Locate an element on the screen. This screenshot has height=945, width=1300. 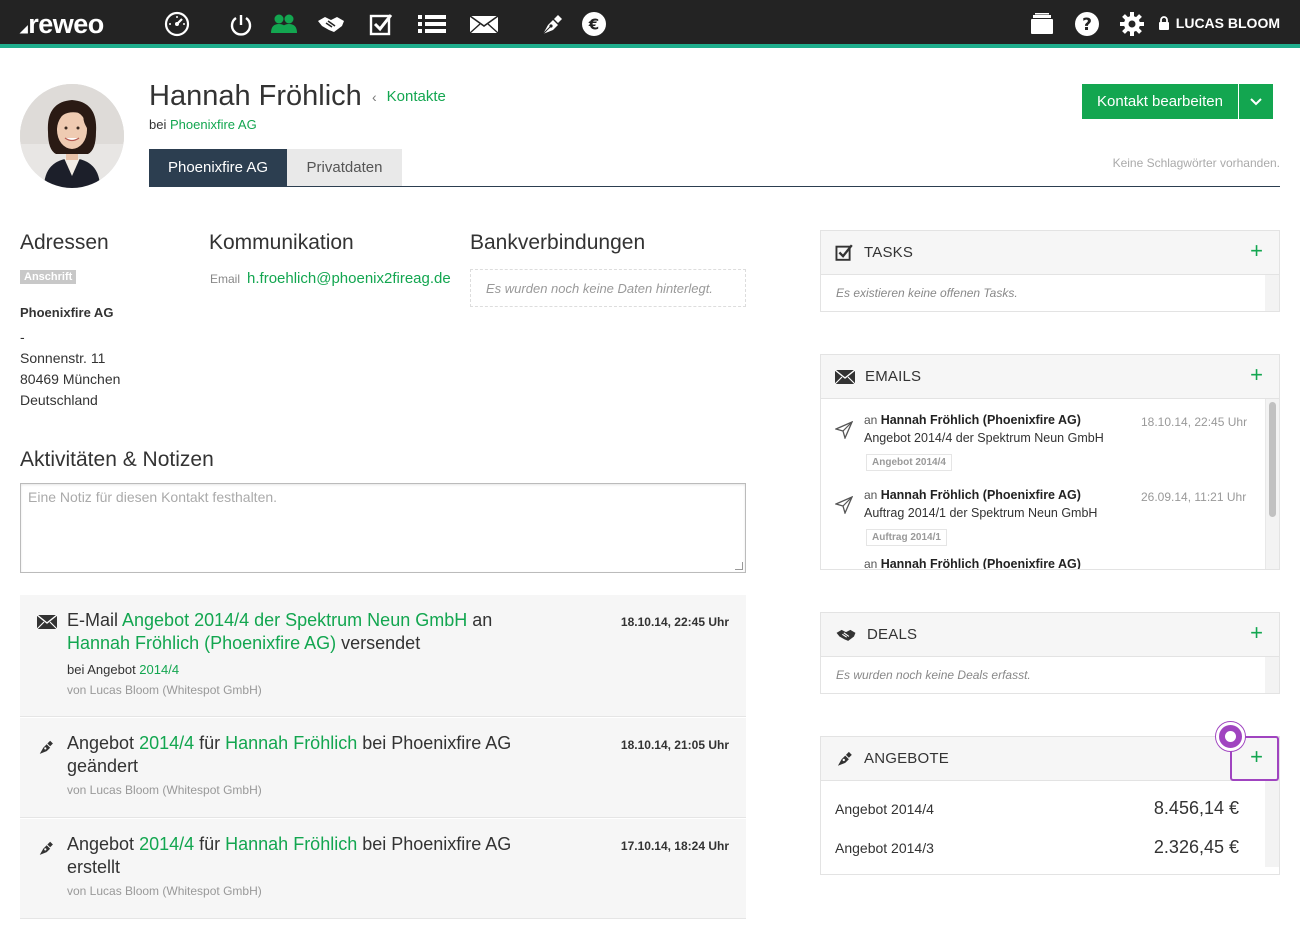
edit-dropdown-button is located at coordinates (1255, 101).